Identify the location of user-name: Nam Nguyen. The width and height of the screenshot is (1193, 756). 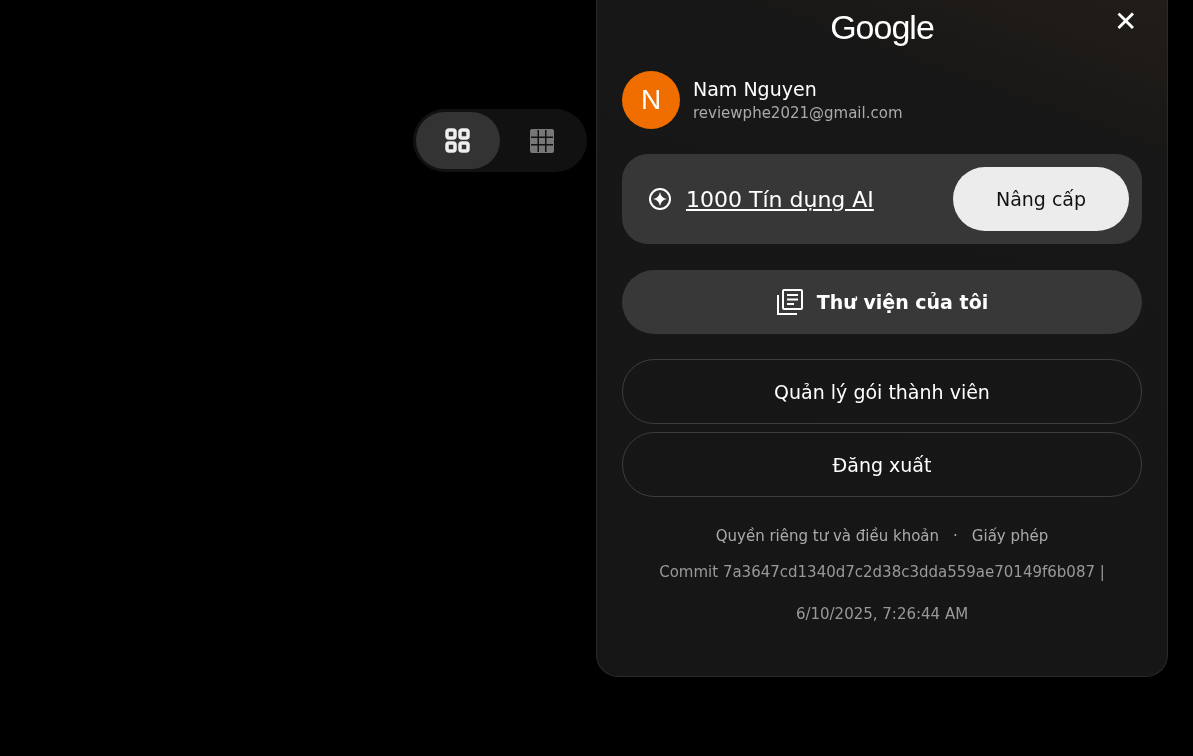
(755, 89).